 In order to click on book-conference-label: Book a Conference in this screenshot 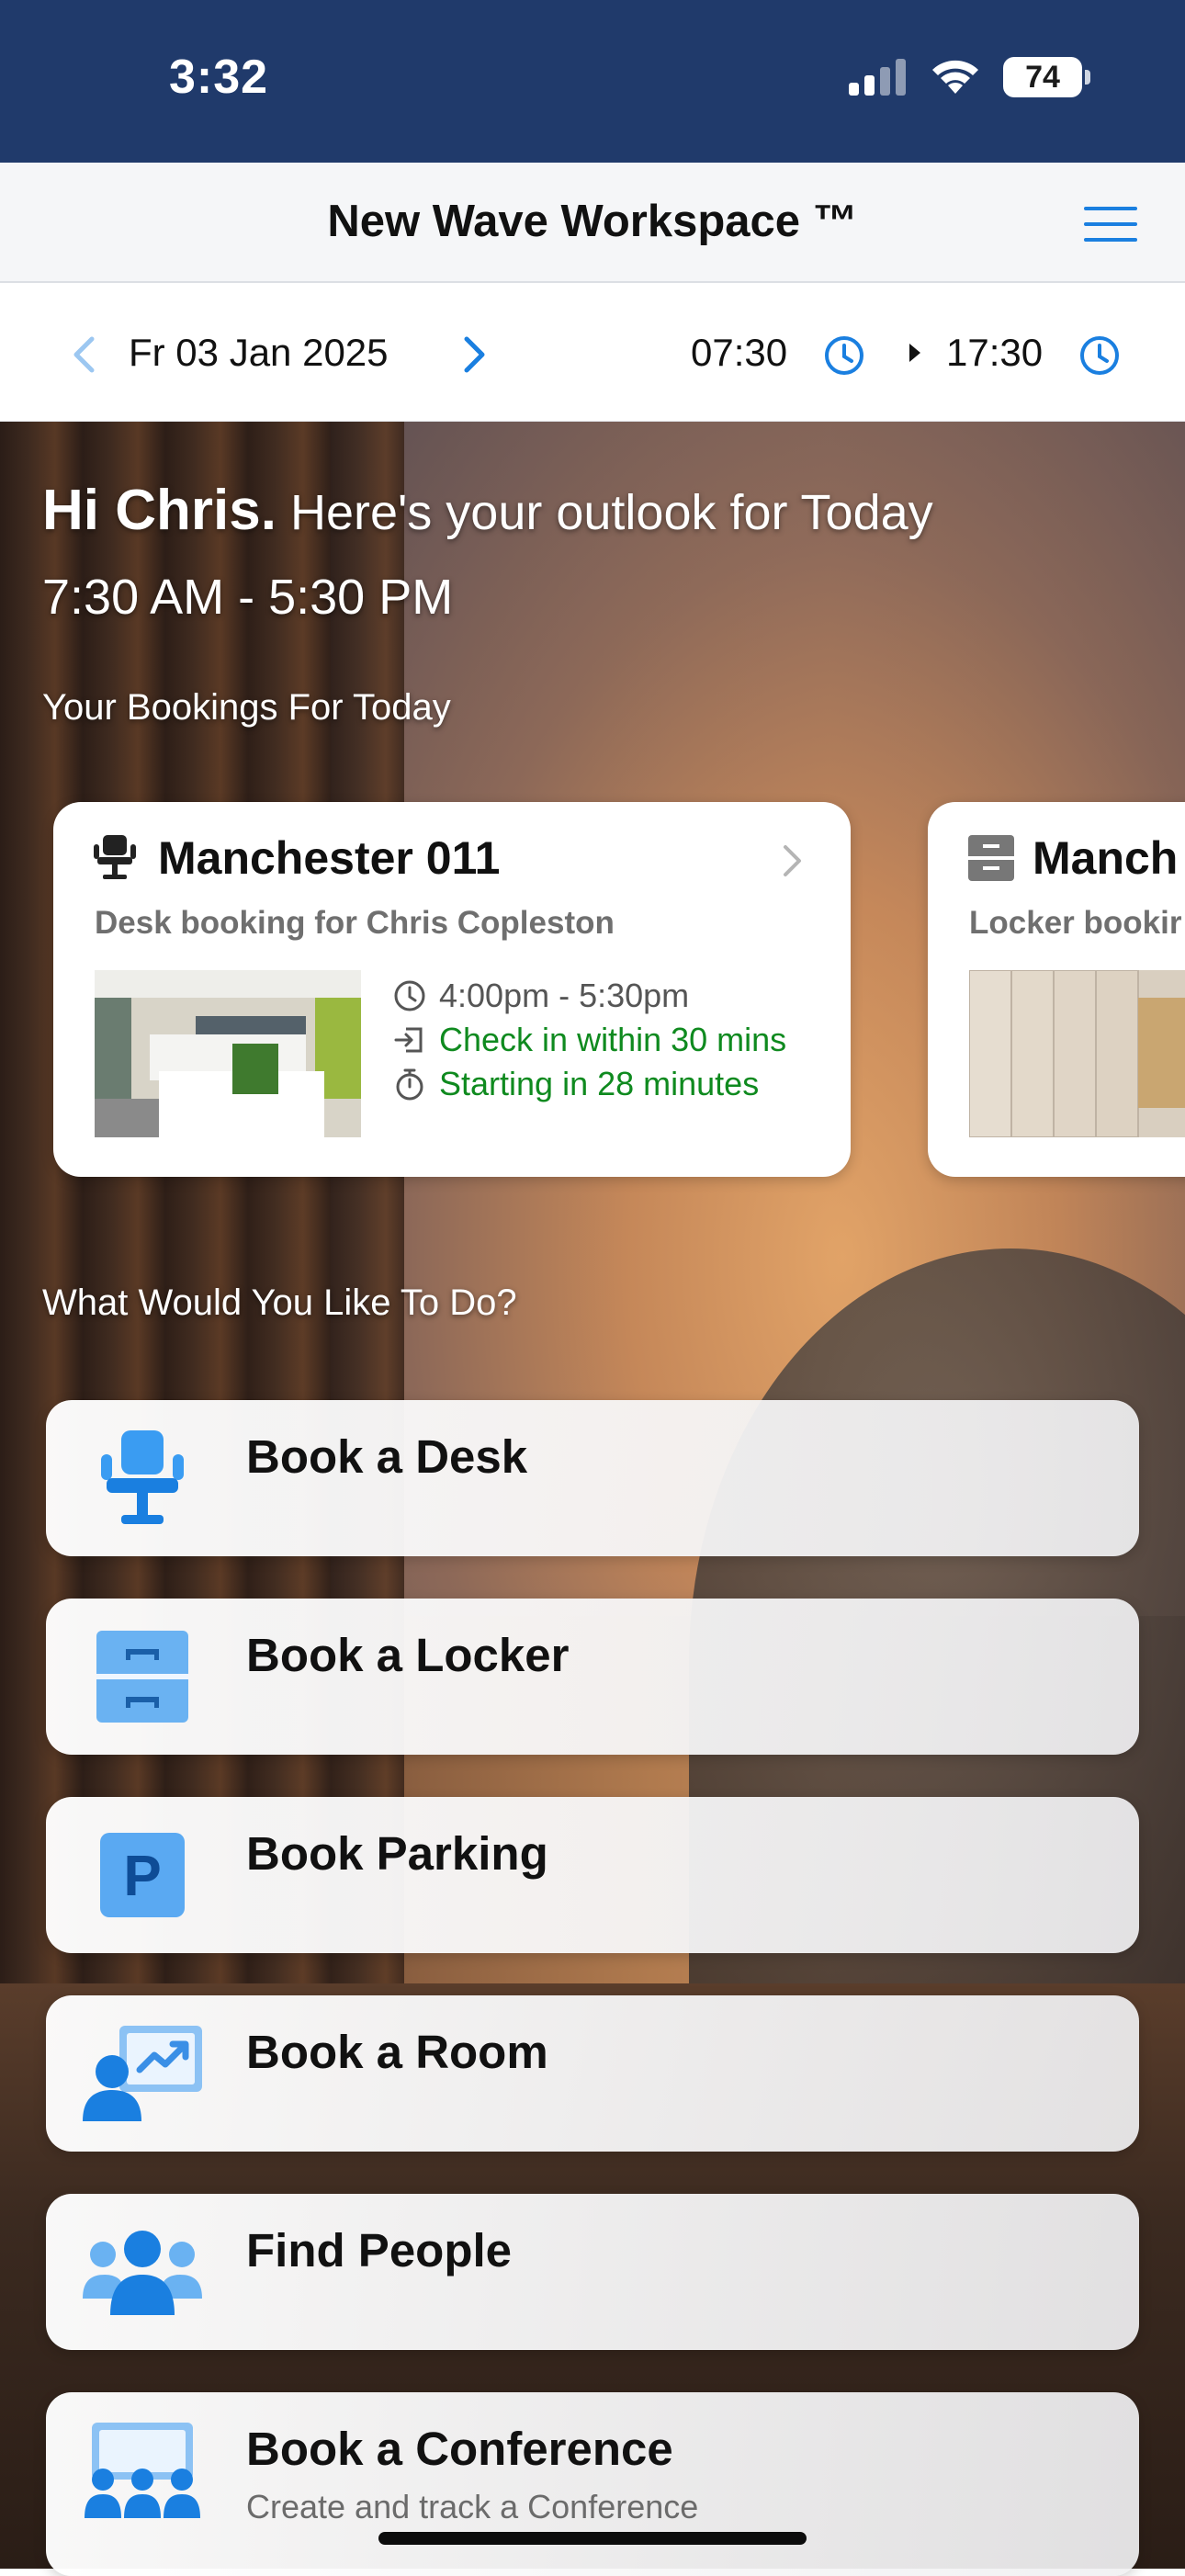, I will do `click(459, 2449)`.